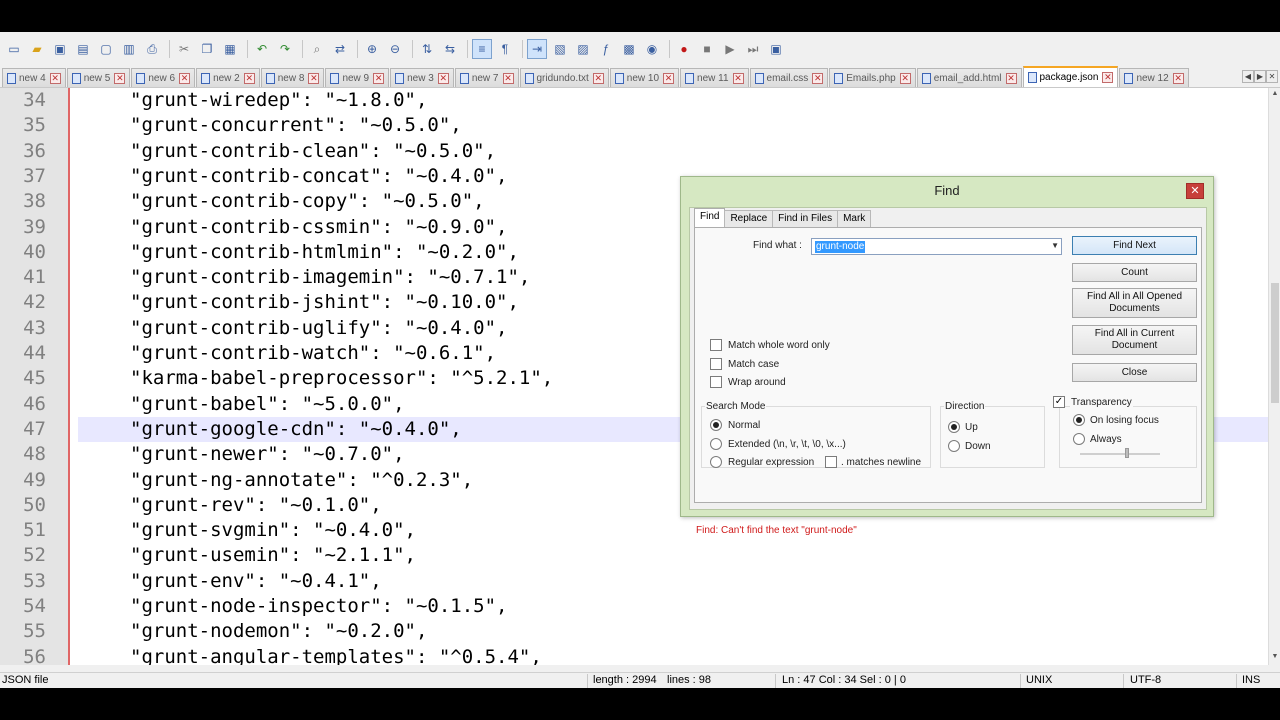 Image resolution: width=1280 pixels, height=720 pixels. Describe the element at coordinates (292, 77) in the screenshot. I see `document-tab: new 8 ✕` at that location.